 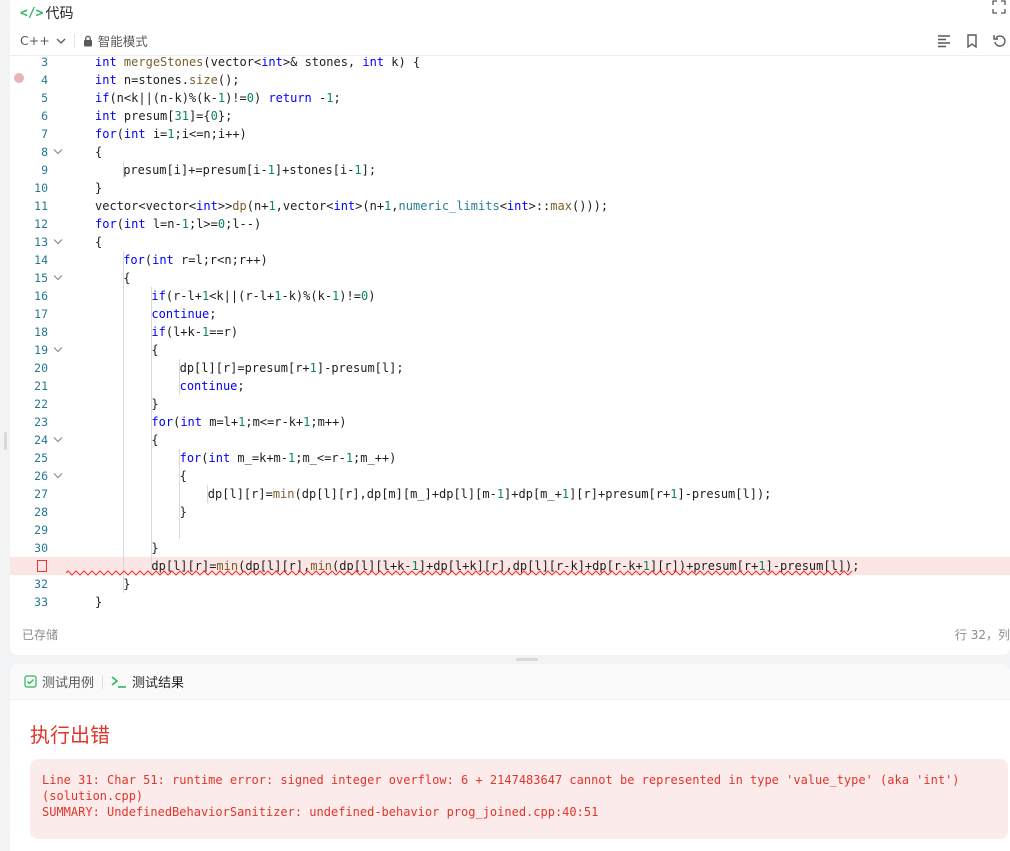 I want to click on line-number: 12, so click(x=41, y=224).